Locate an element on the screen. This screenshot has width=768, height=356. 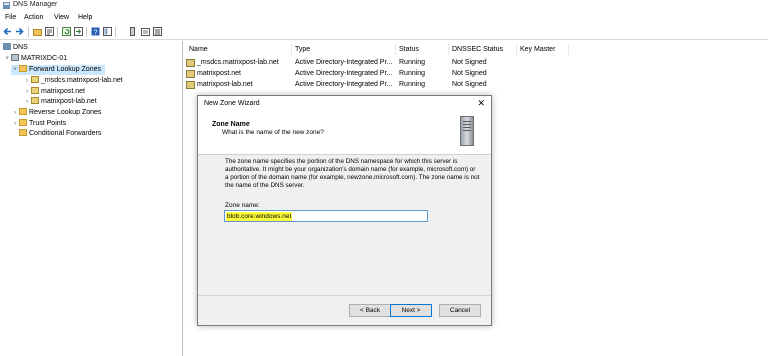
cancel-button: Cancel is located at coordinates (460, 310).